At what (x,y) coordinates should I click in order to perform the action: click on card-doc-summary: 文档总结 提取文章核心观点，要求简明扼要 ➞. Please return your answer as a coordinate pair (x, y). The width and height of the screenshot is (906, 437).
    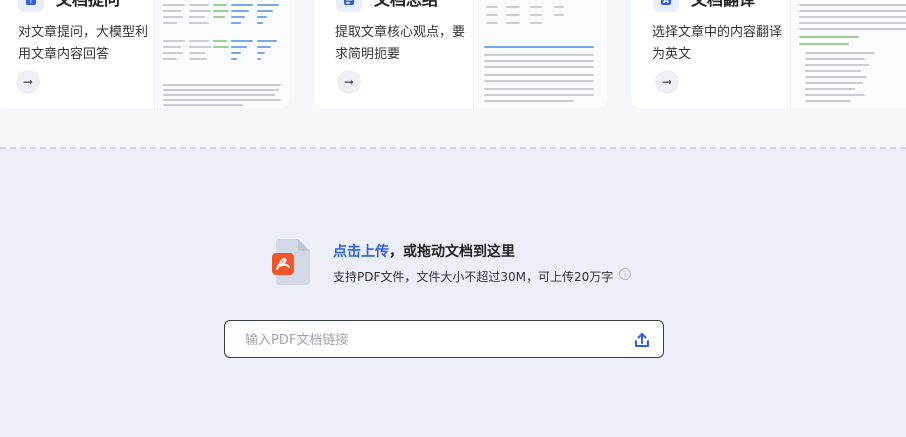
    Looking at the image, I should click on (460, 54).